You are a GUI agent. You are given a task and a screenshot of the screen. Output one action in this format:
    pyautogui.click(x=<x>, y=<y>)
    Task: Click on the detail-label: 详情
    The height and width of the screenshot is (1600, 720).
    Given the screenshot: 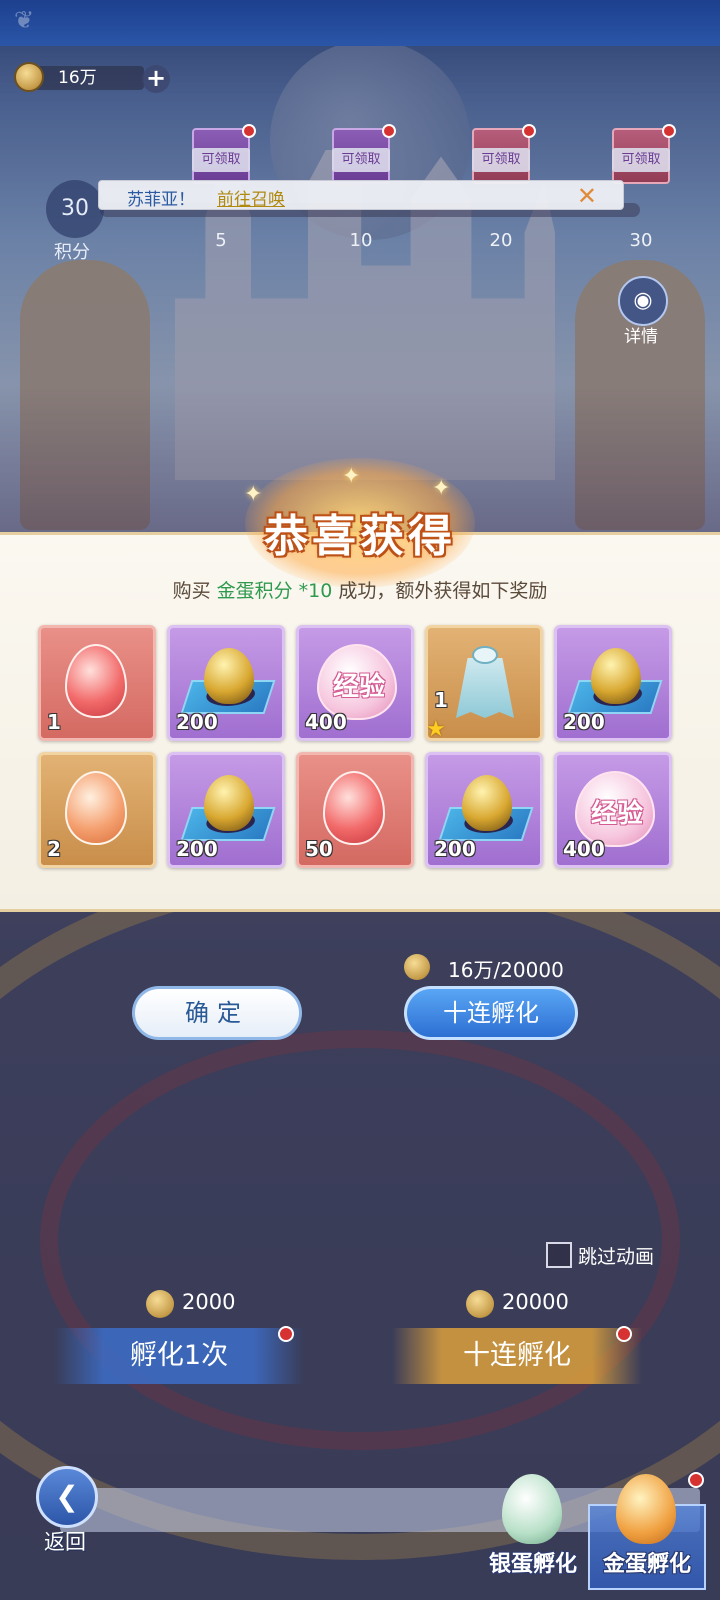 What is the action you would take?
    pyautogui.click(x=641, y=337)
    